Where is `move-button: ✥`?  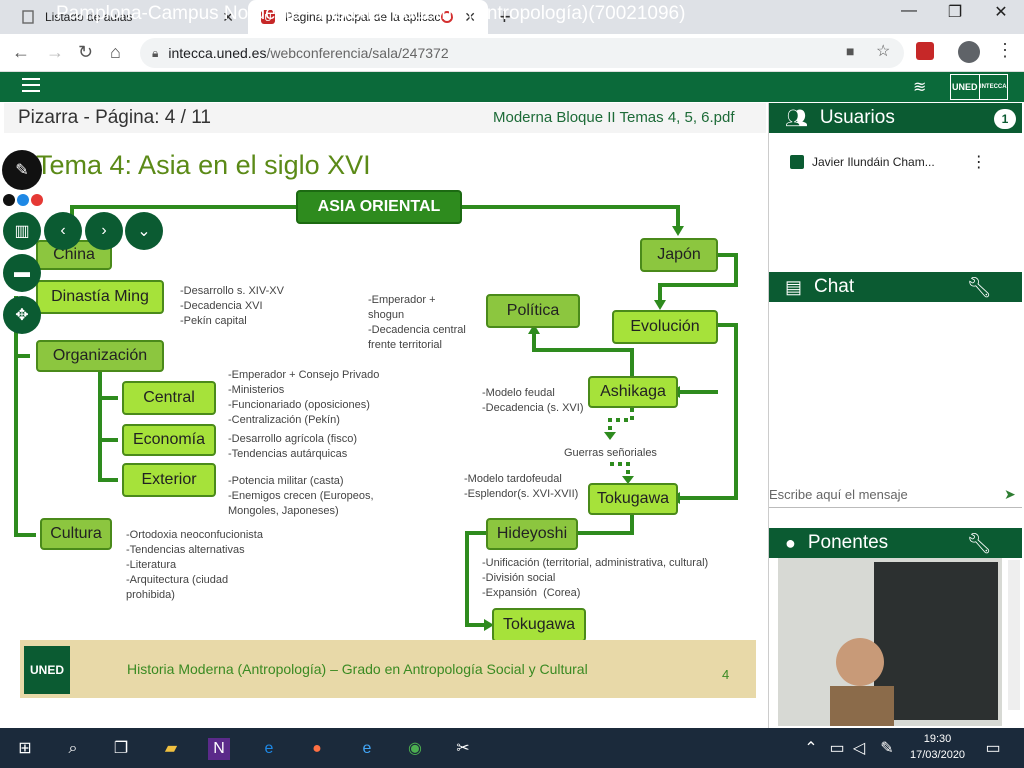
move-button: ✥ is located at coordinates (22, 315).